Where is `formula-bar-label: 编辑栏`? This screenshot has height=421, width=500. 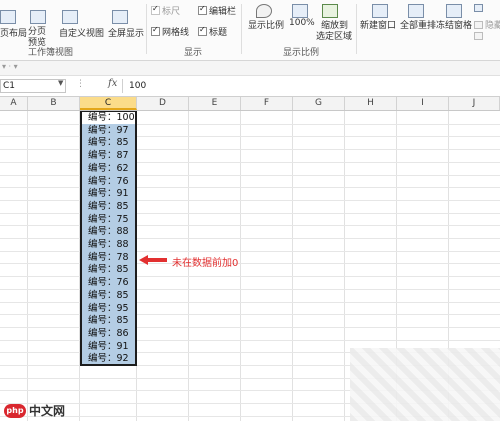
formula-bar-label: 编辑栏 is located at coordinates (223, 12).